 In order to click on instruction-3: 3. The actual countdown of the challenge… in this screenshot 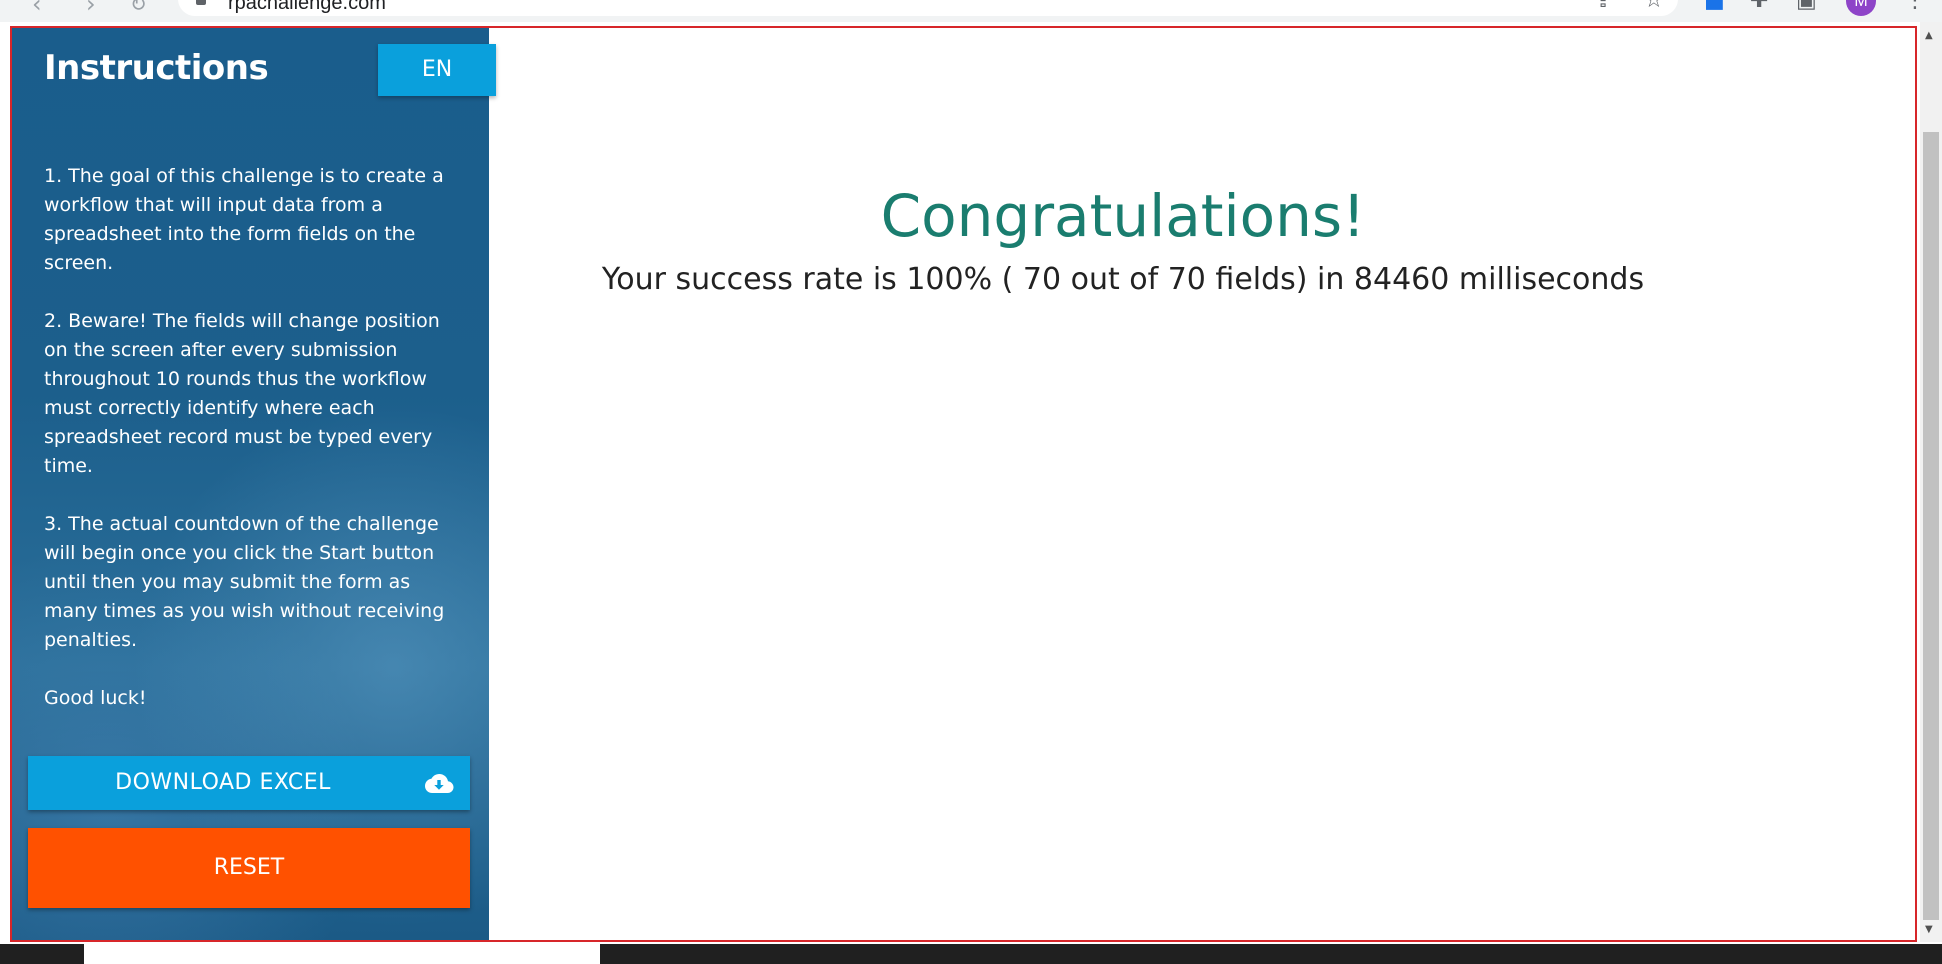, I will do `click(244, 582)`.